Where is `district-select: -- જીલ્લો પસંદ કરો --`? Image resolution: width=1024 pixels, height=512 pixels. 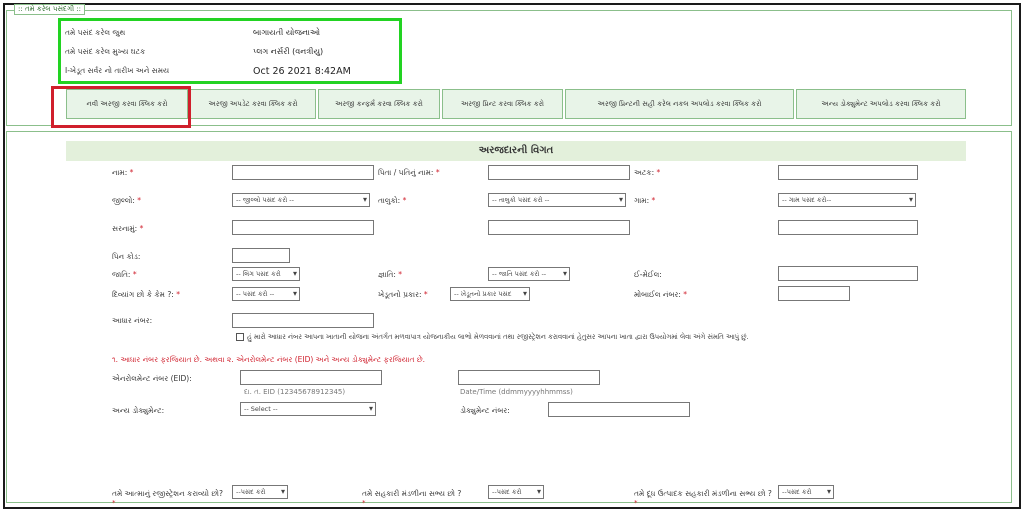
district-select: -- જીલ્લો પસંદ કરો -- is located at coordinates (301, 200).